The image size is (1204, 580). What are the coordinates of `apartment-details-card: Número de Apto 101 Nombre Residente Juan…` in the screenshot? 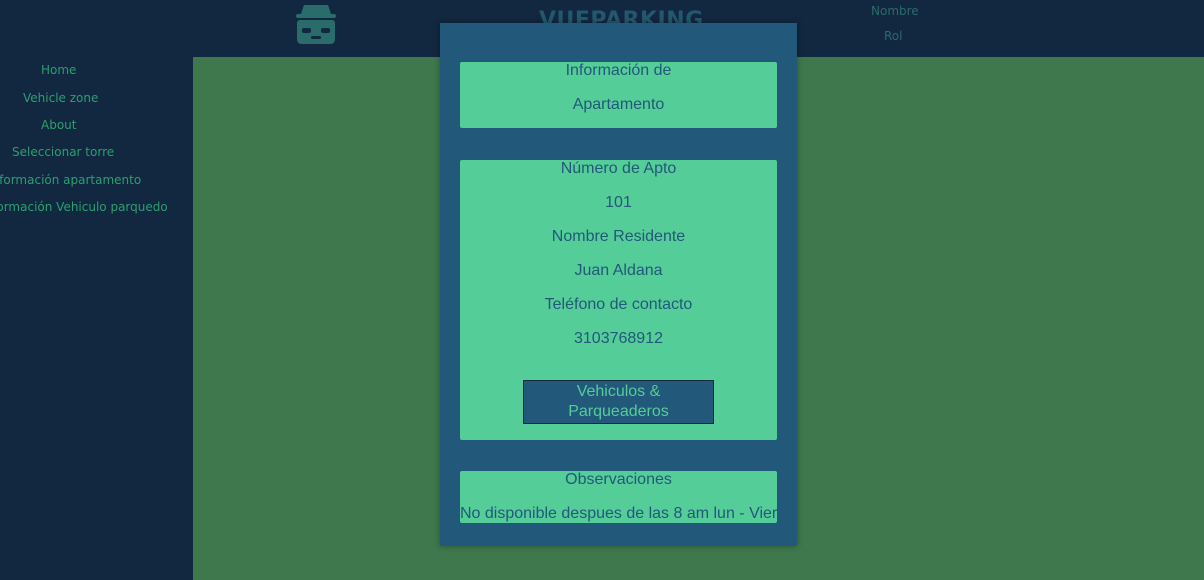 It's located at (618, 300).